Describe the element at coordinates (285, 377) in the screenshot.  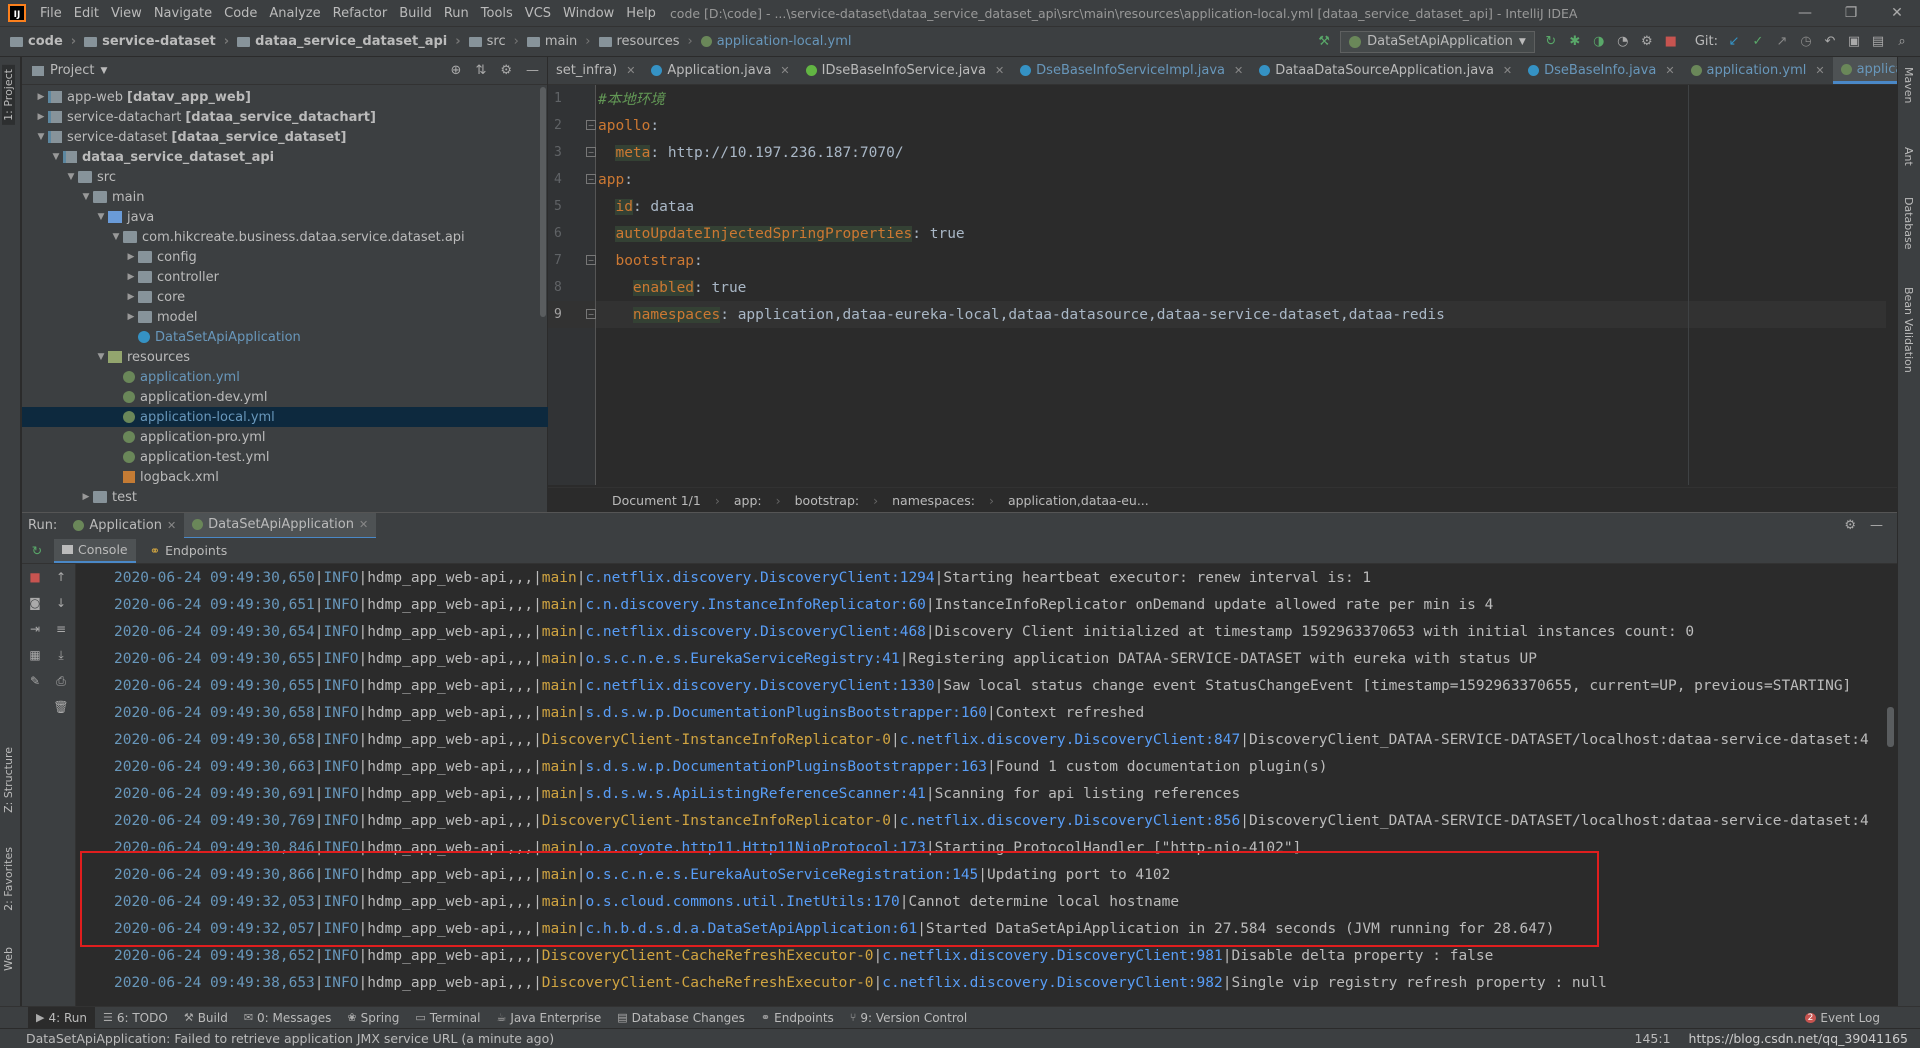
I see `tree-node: application.yml` at that location.